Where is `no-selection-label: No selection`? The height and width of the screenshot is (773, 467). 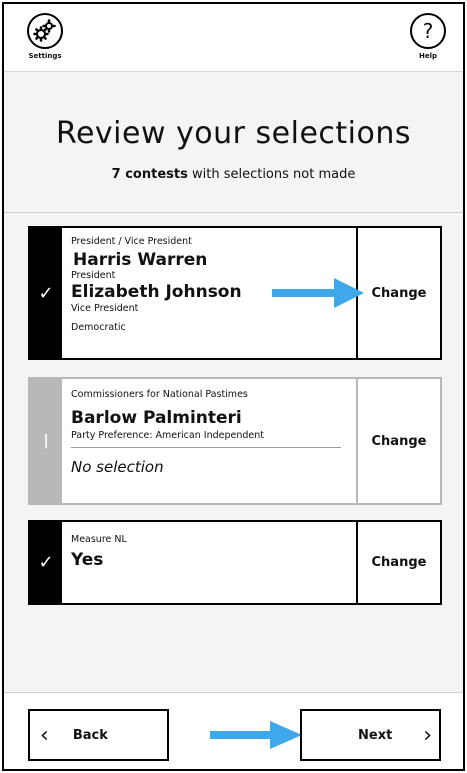 no-selection-label: No selection is located at coordinates (117, 467).